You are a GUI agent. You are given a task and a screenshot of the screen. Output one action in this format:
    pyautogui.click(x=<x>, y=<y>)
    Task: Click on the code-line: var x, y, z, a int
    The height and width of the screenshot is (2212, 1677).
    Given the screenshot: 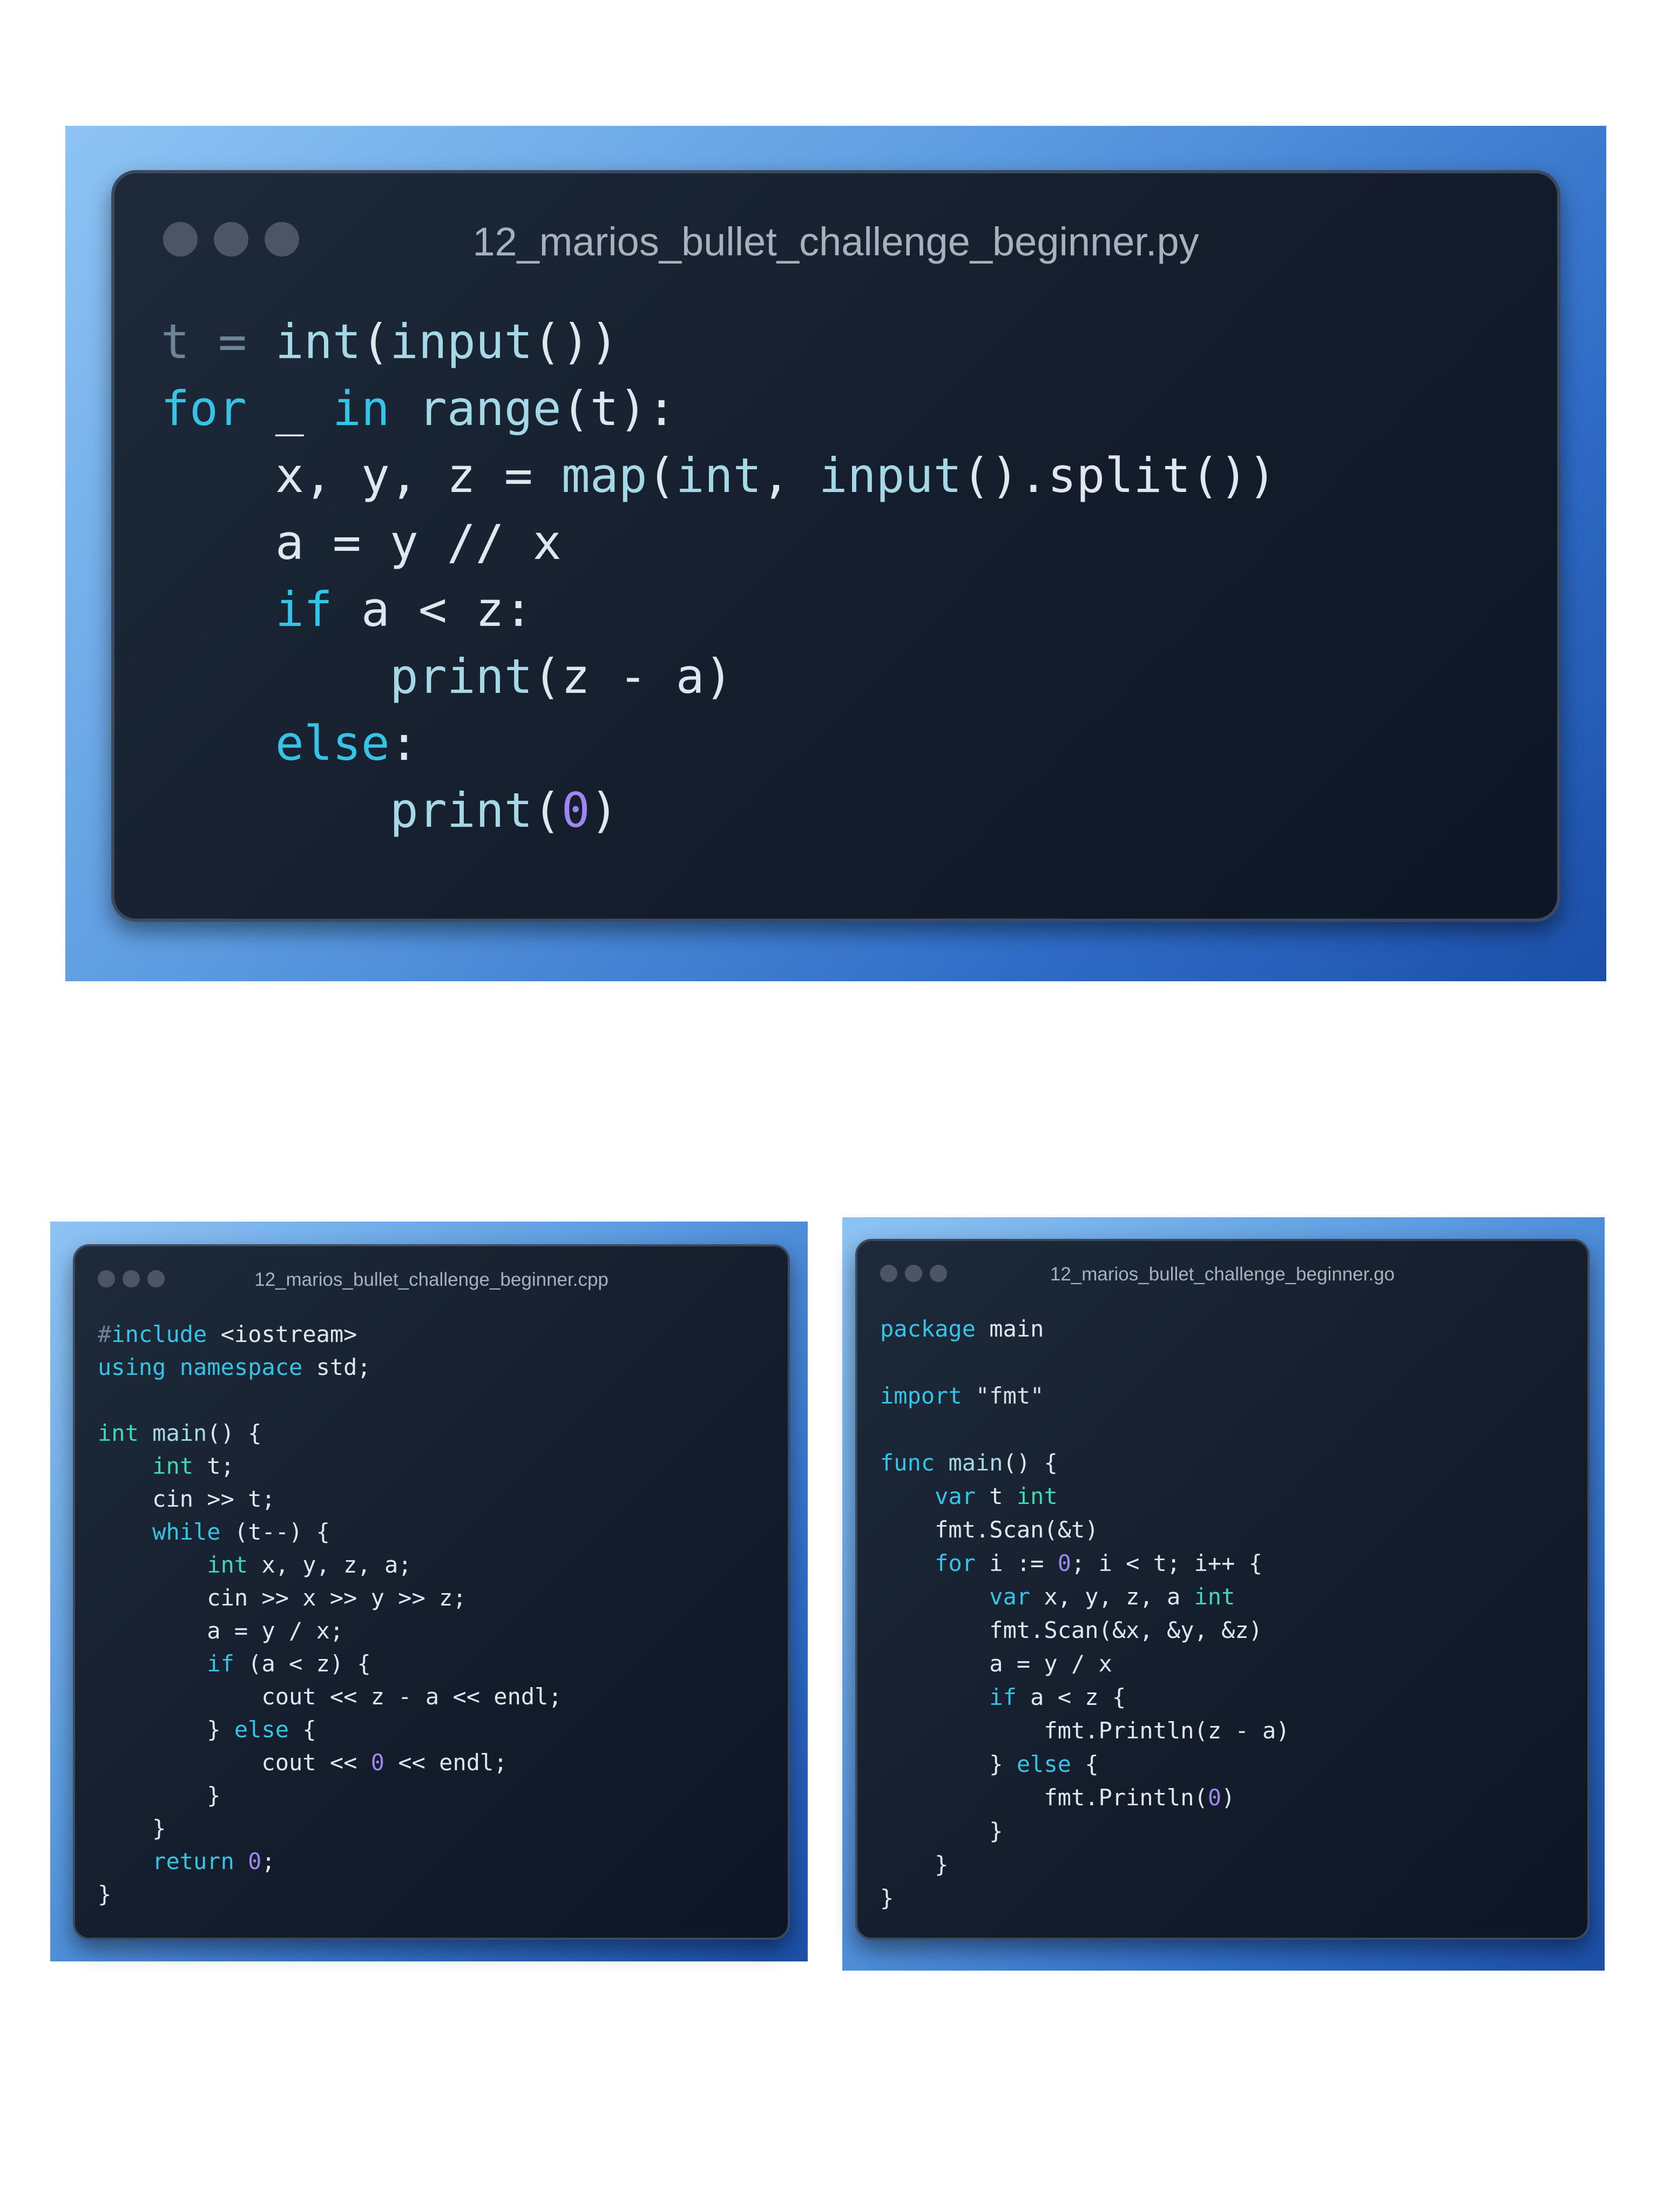 What is the action you would take?
    pyautogui.click(x=1085, y=1597)
    